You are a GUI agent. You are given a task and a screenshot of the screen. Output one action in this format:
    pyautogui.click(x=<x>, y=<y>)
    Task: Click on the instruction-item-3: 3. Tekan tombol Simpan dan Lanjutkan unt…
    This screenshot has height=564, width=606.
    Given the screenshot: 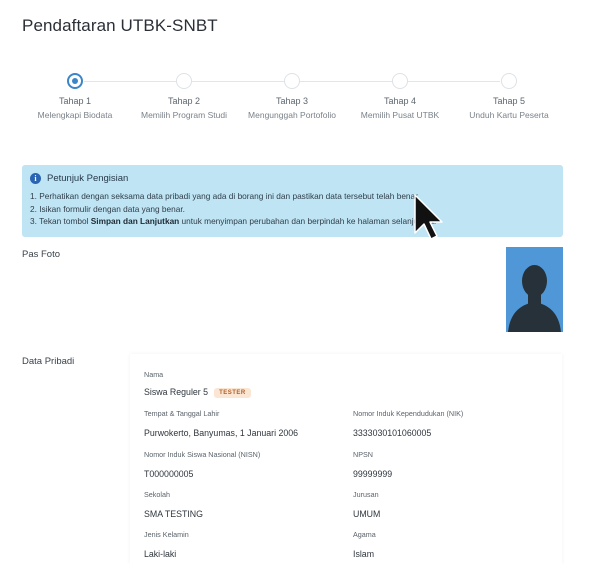 What is the action you would take?
    pyautogui.click(x=292, y=221)
    